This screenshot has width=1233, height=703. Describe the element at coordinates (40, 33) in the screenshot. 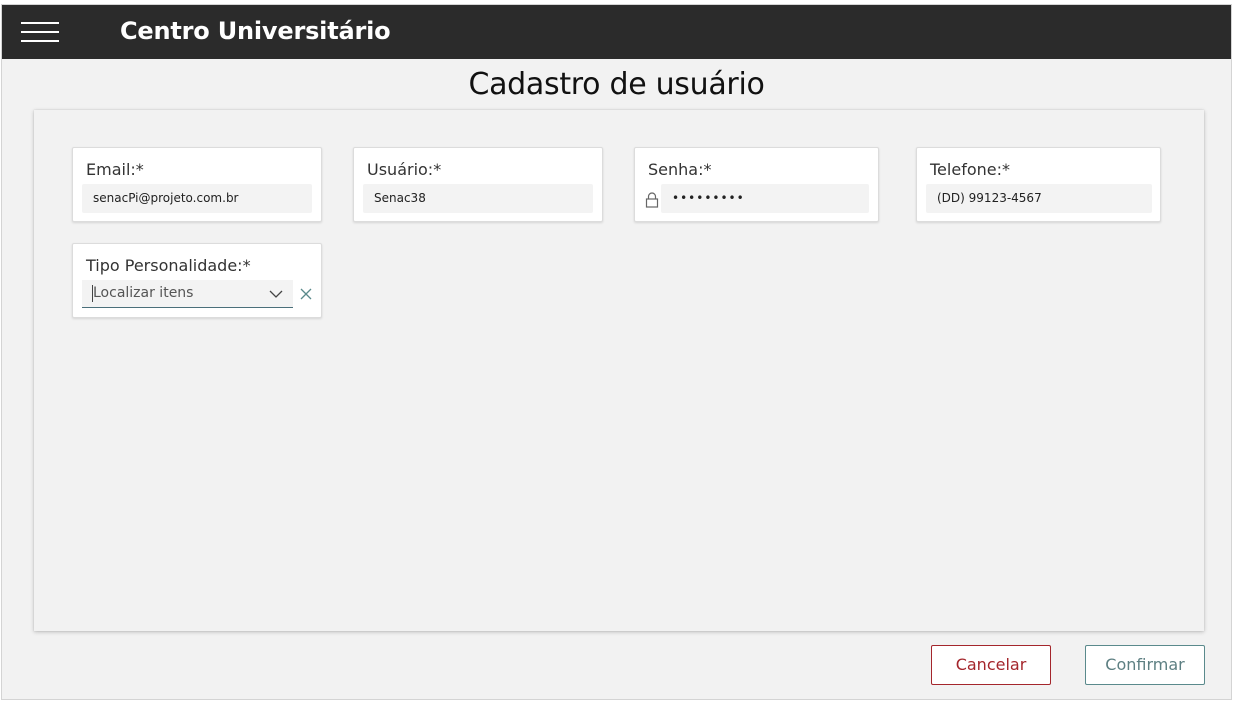

I see `hamburger-menu-icon` at that location.